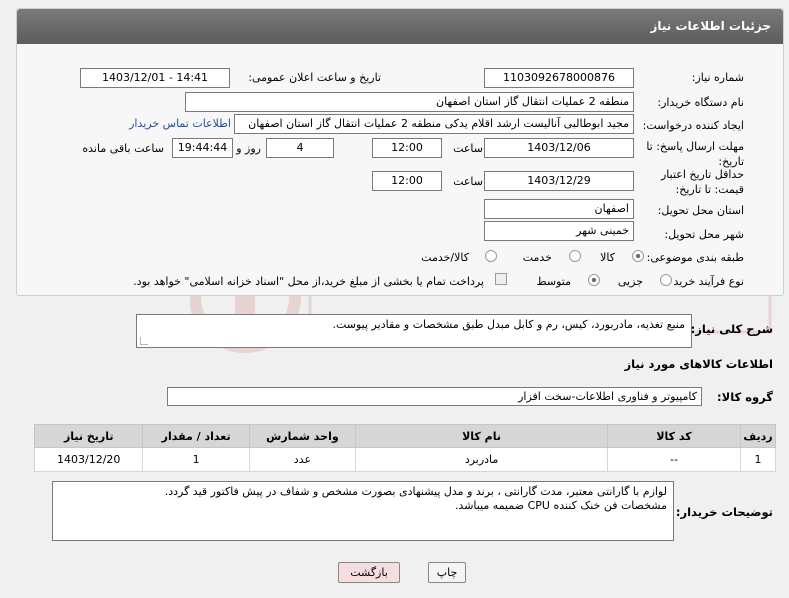 The image size is (789, 598). Describe the element at coordinates (700, 210) in the screenshot. I see `province-label: استان محل تحویل:` at that location.